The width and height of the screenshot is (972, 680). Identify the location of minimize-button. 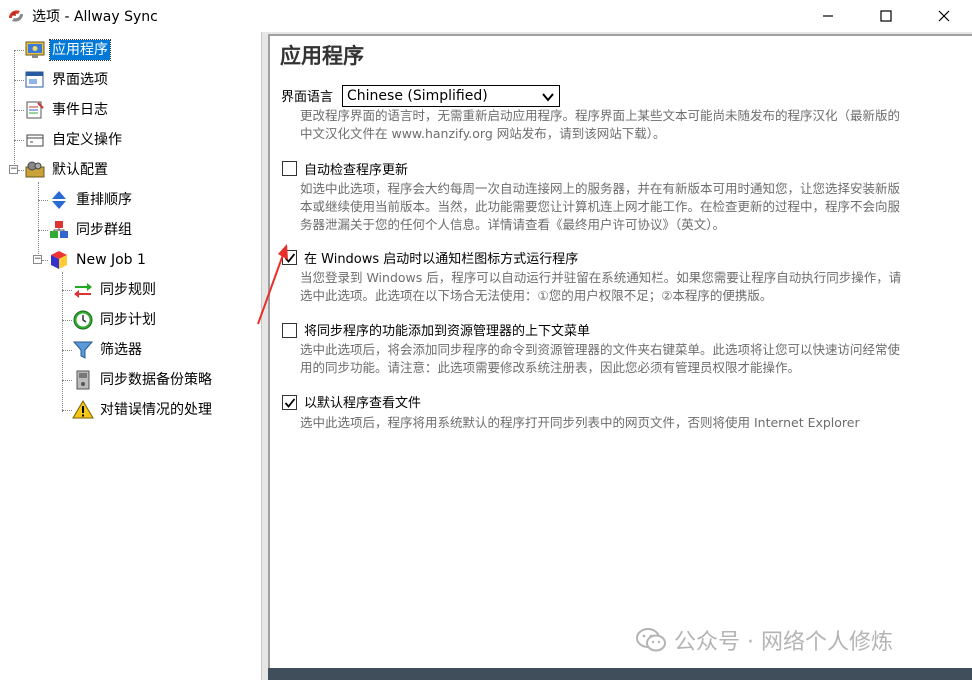
(828, 16).